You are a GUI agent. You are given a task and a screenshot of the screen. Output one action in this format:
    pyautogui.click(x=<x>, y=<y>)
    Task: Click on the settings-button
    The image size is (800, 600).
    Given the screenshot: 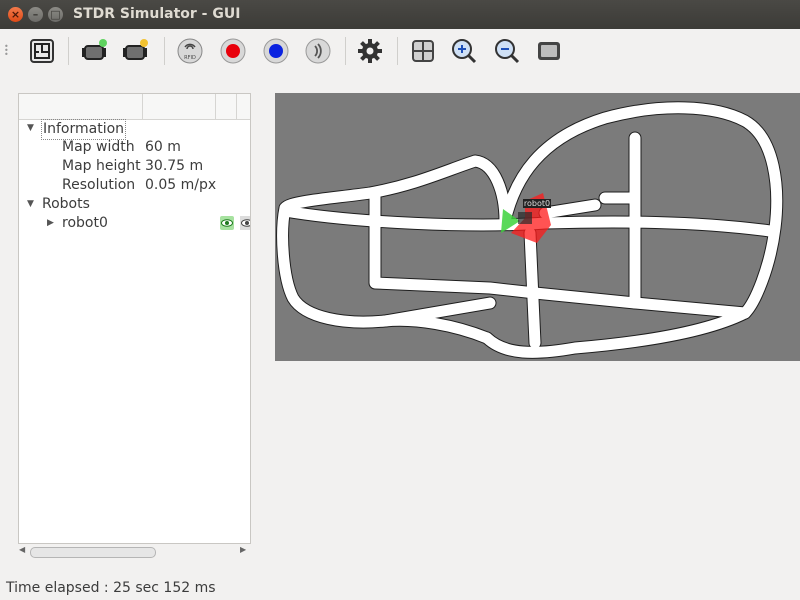 What is the action you would take?
    pyautogui.click(x=370, y=51)
    